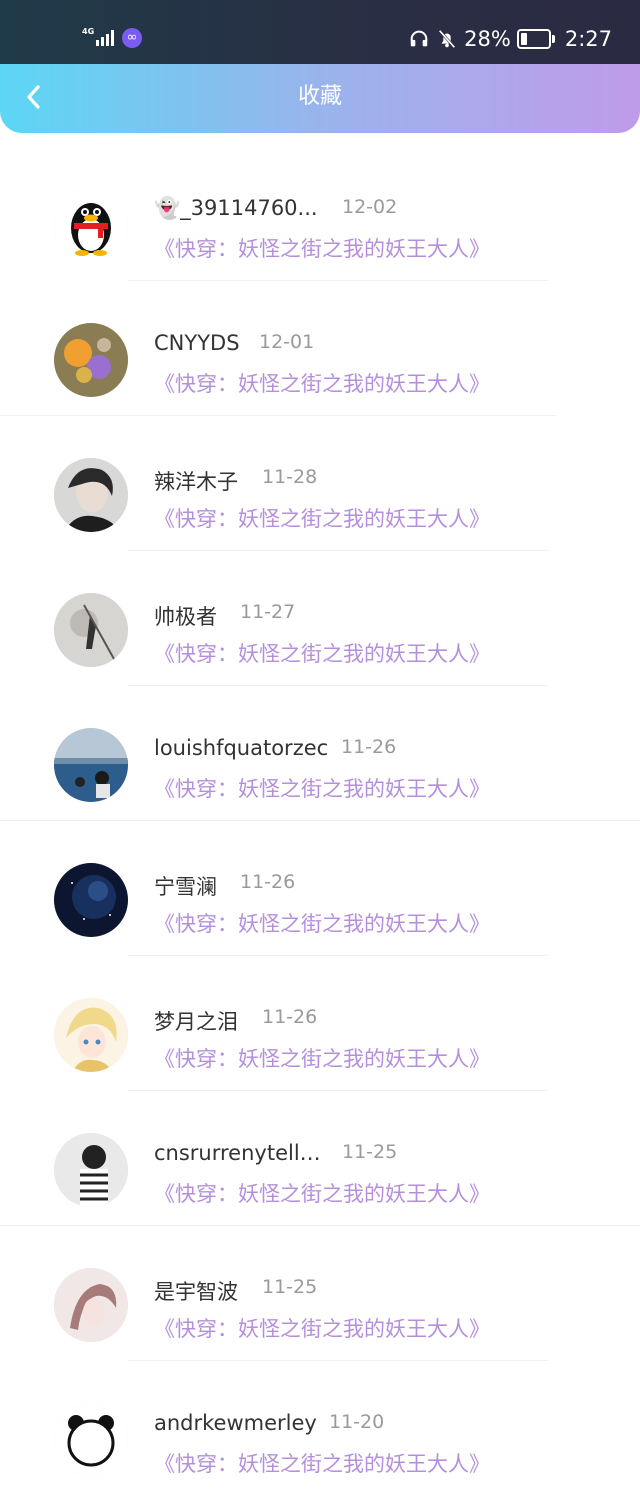 The height and width of the screenshot is (1490, 640). I want to click on signal-icon: 4G, so click(100, 37).